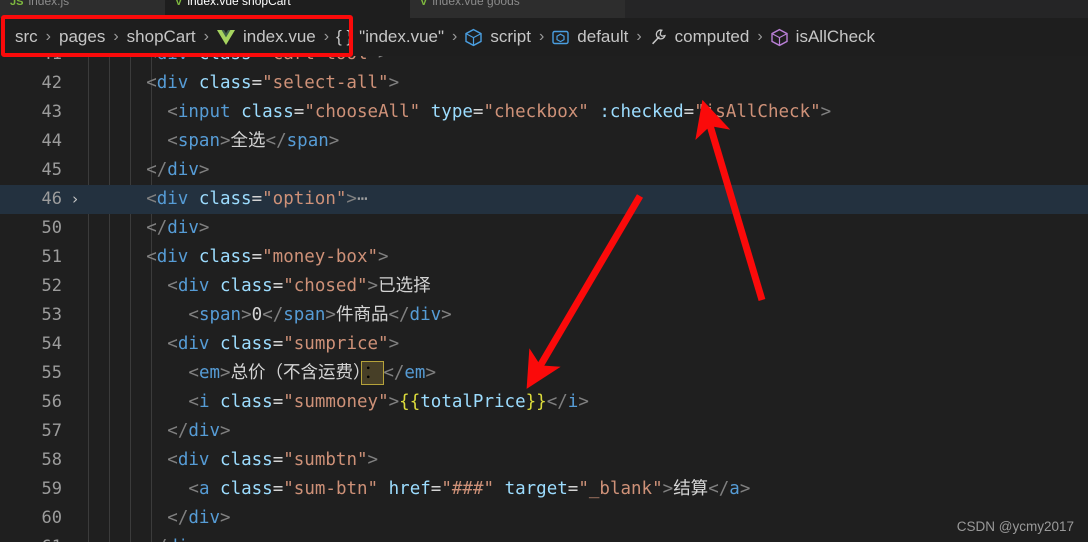 This screenshot has height=542, width=1088. I want to click on code-line: 53 <span>0</span>件商品</div>, so click(544, 315).